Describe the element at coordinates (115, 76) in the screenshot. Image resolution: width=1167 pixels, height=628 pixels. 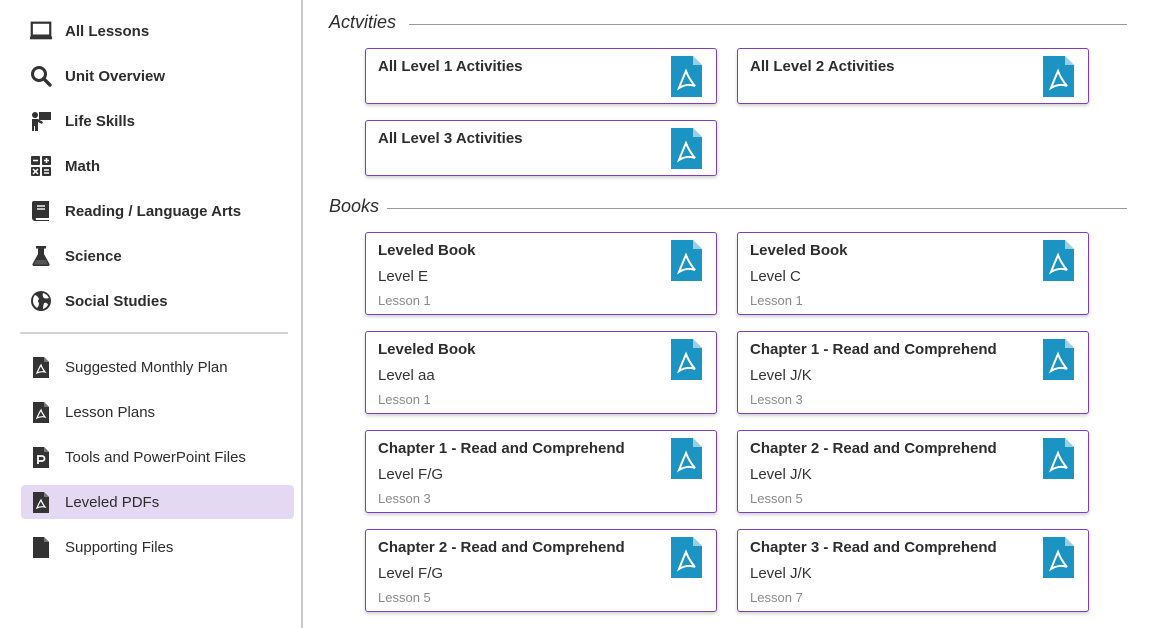
I see `sidebar-item-label: Unit Overview` at that location.